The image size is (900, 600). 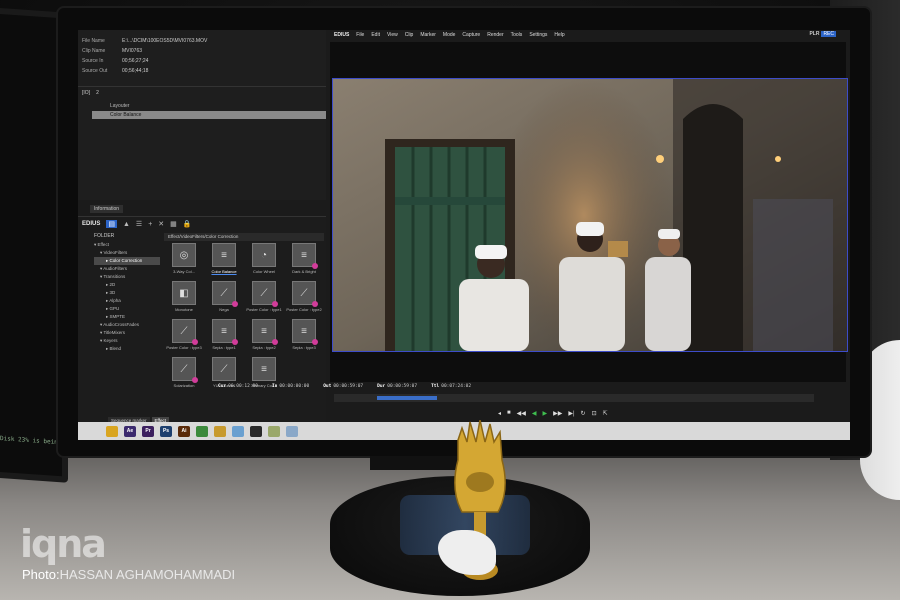 I want to click on effect-label: Sepia : type1, so click(x=224, y=347).